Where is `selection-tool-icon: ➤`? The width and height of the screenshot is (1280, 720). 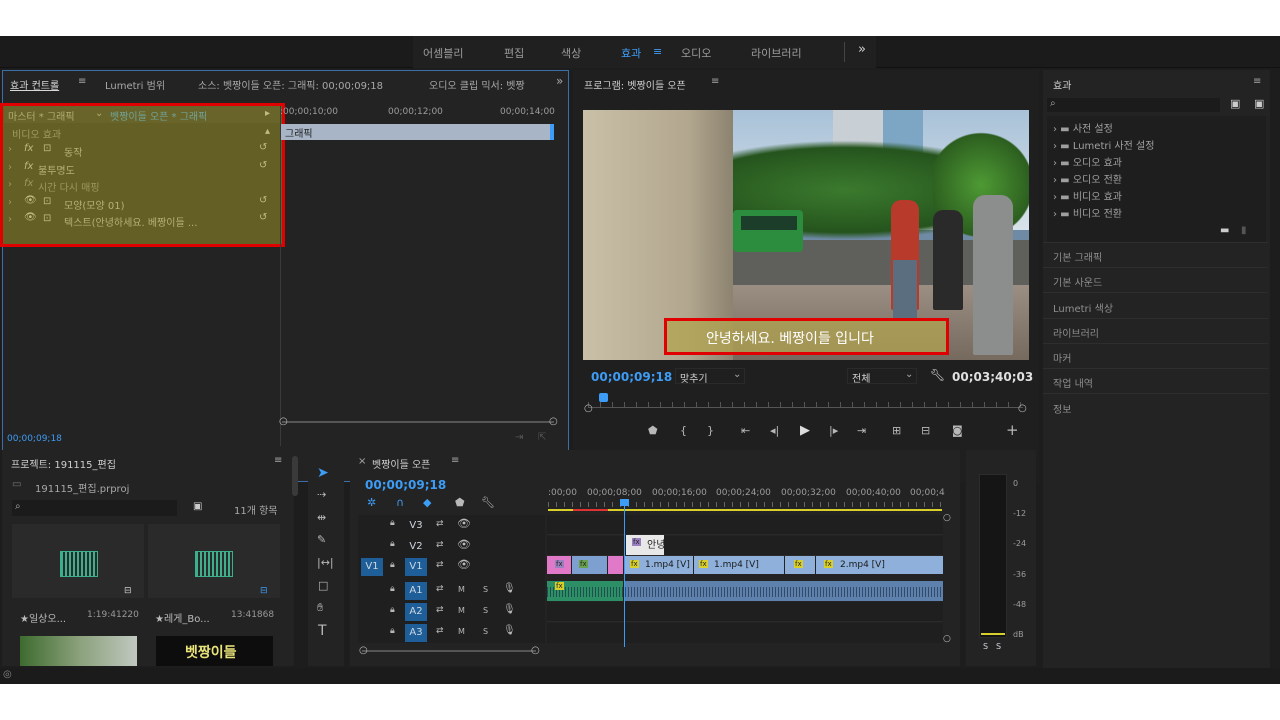
selection-tool-icon: ➤ is located at coordinates (323, 473).